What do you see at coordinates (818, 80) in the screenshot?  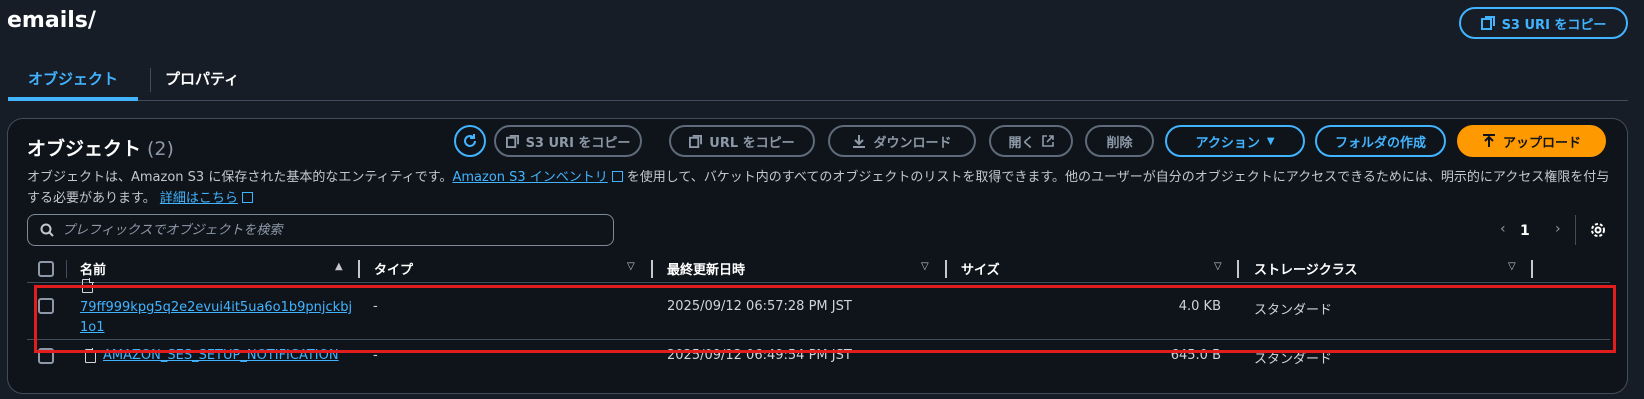 I see `tab-bar: オブジェクト プロパティ` at bounding box center [818, 80].